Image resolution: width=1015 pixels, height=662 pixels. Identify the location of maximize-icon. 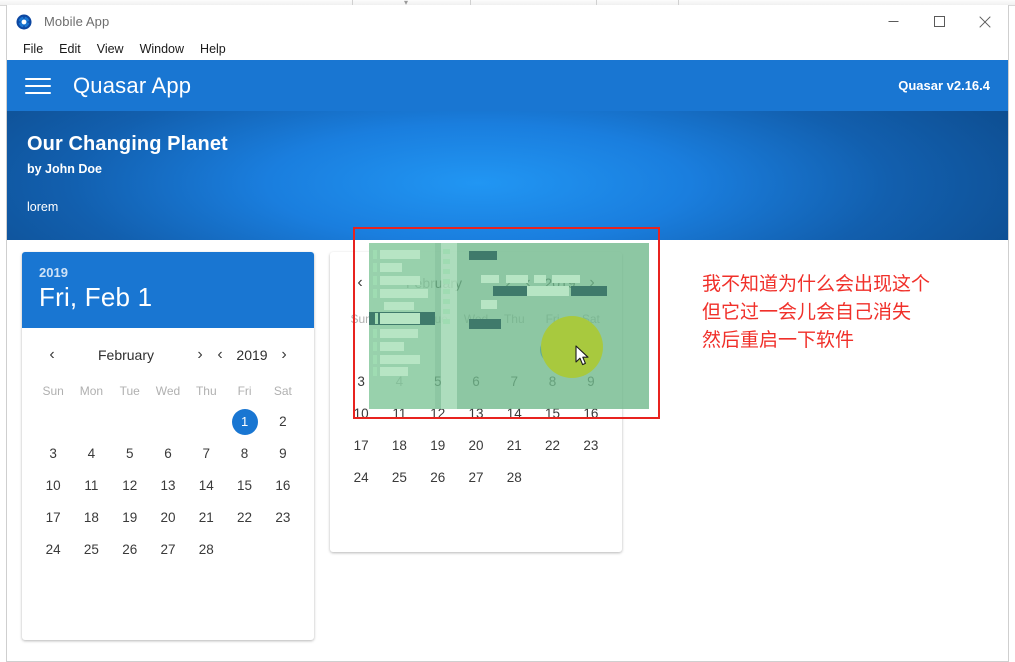
(939, 21).